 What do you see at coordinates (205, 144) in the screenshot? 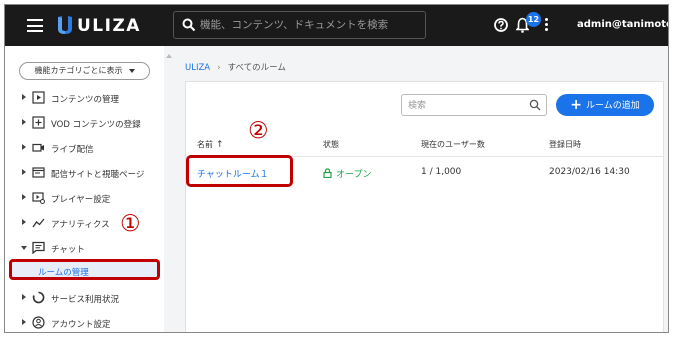
I see `column-header-name-label: 名前` at bounding box center [205, 144].